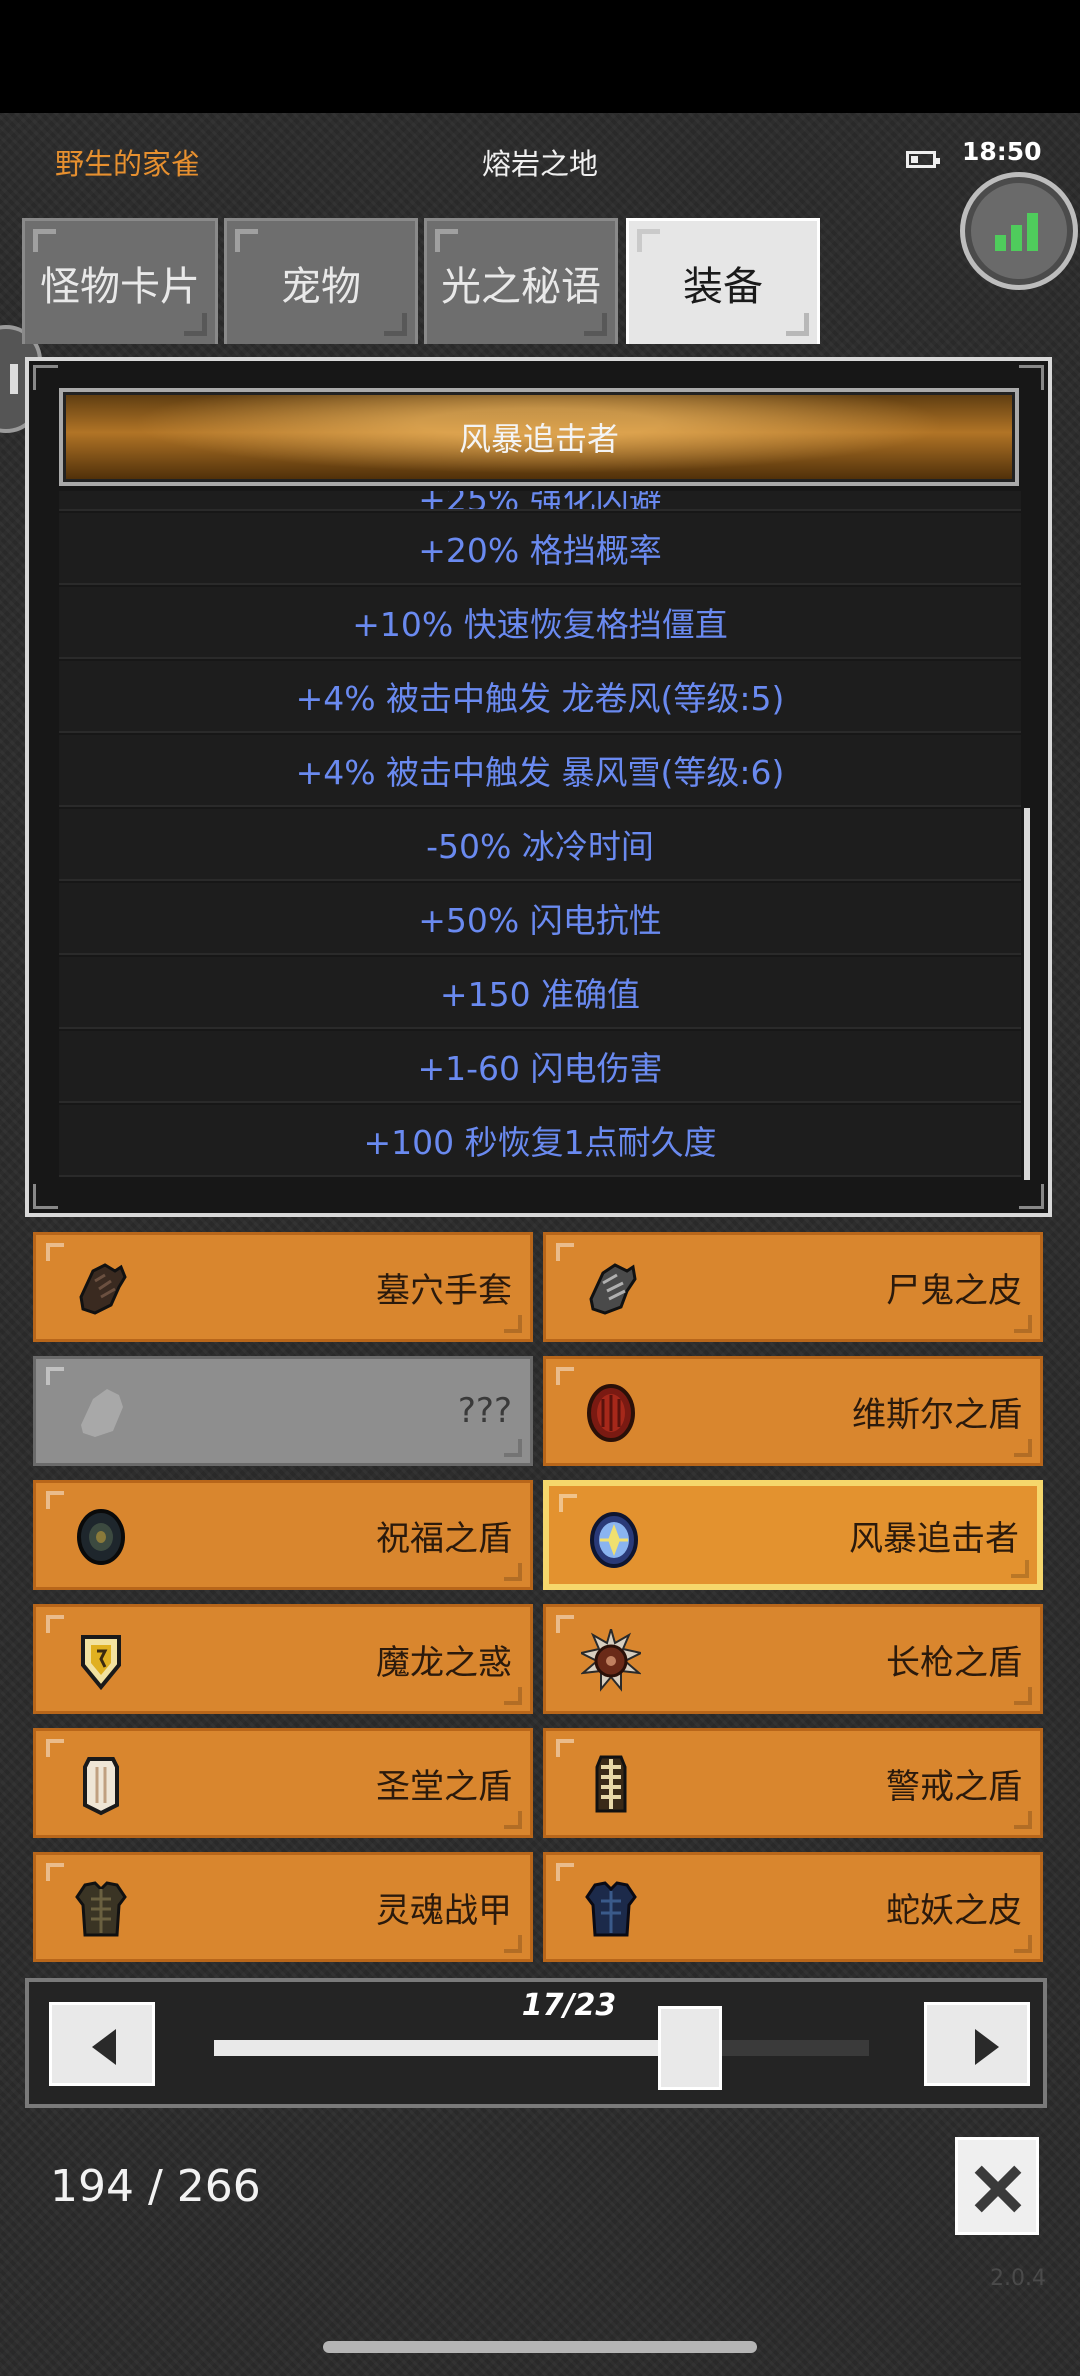 This screenshot has width=1080, height=2376. What do you see at coordinates (690, 2048) in the screenshot?
I see `page-slider-thumb` at bounding box center [690, 2048].